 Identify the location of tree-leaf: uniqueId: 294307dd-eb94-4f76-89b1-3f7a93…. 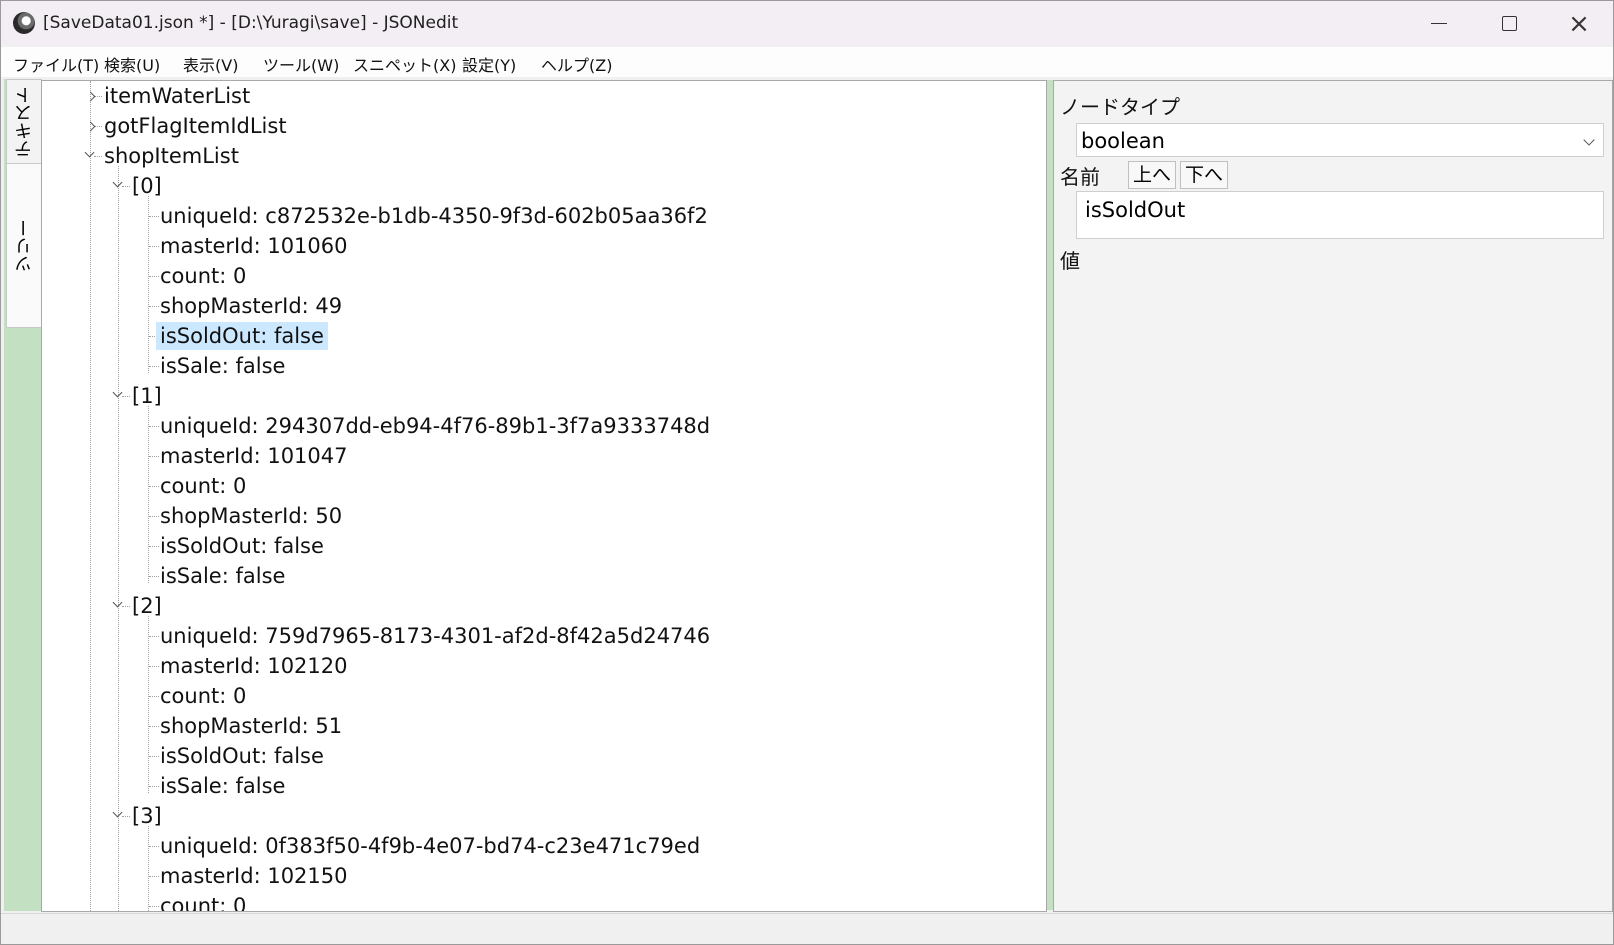
(435, 426).